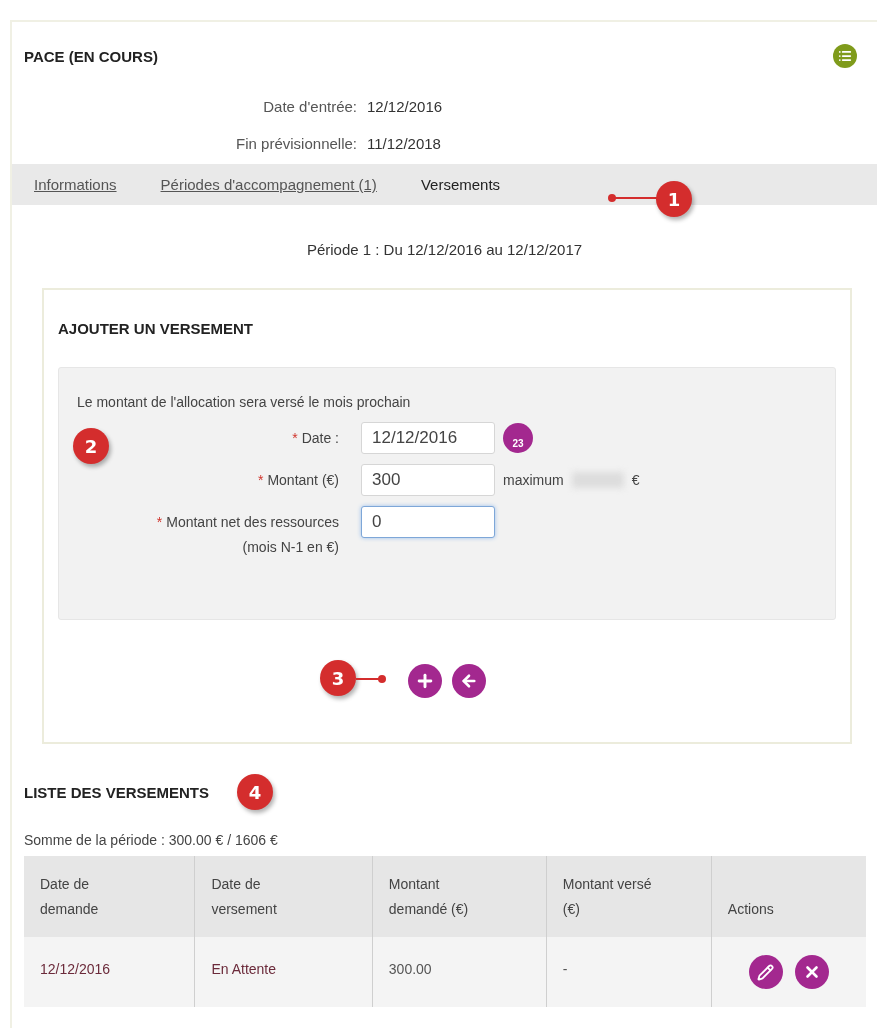 This screenshot has height=1028, width=877. What do you see at coordinates (674, 199) in the screenshot?
I see `callout-number: 1` at bounding box center [674, 199].